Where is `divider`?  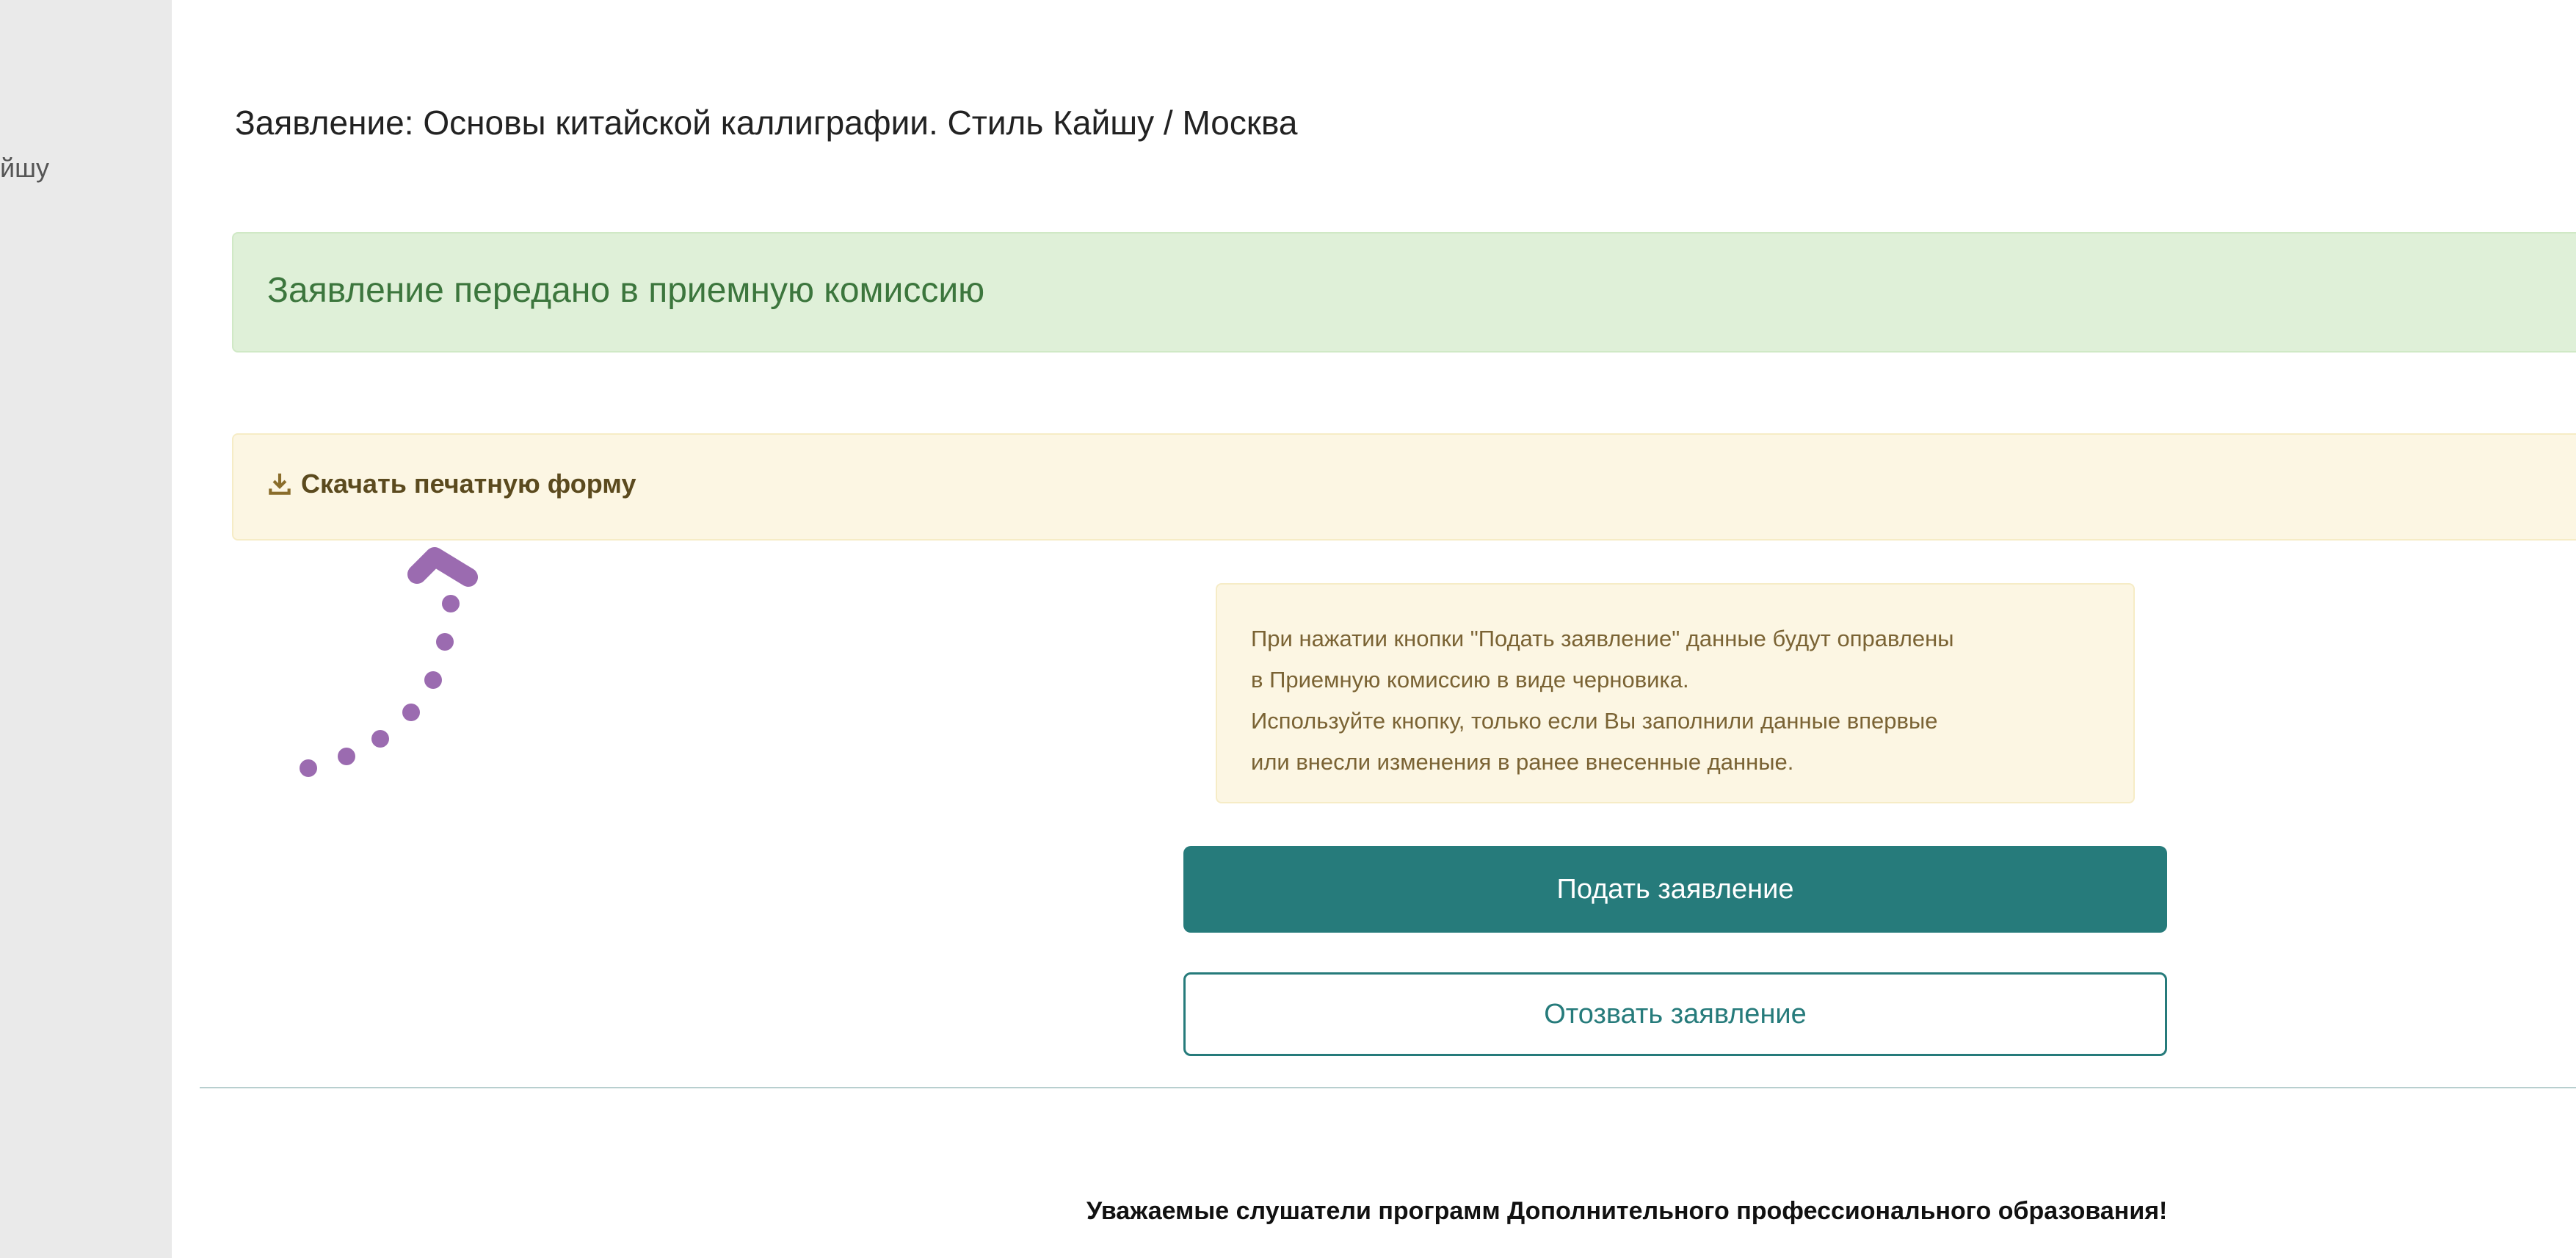
divider is located at coordinates (1388, 1087).